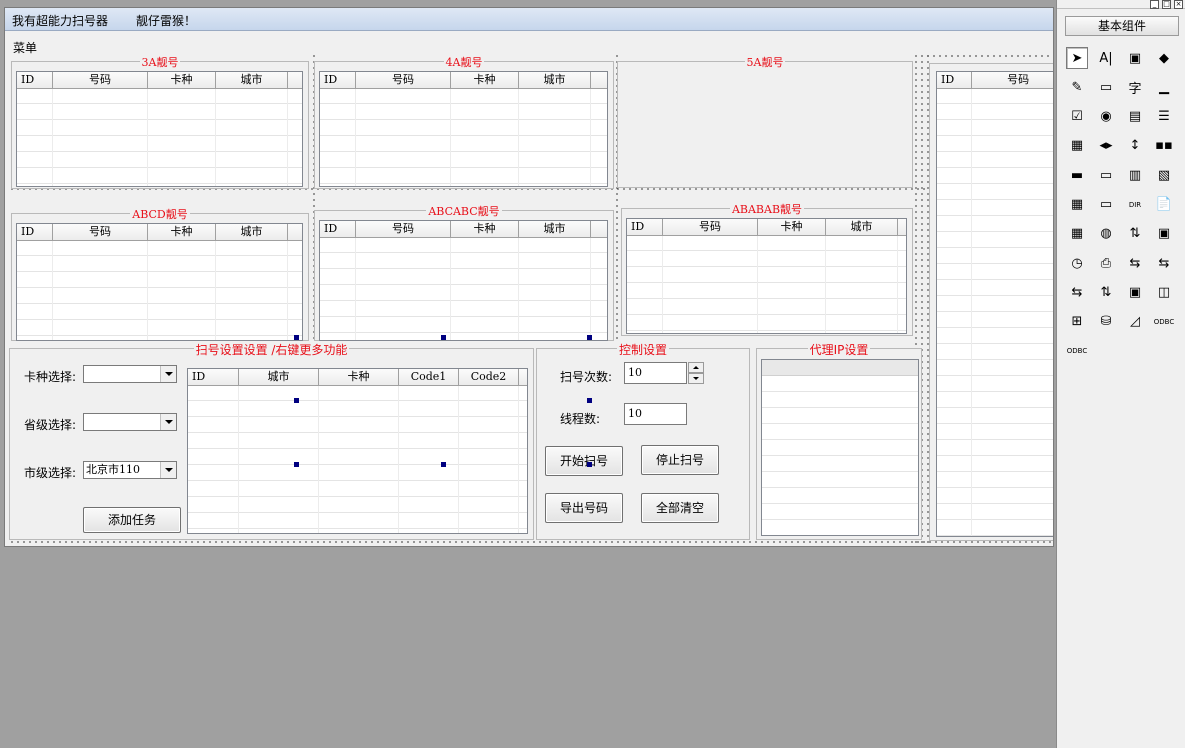 This screenshot has width=1185, height=748. Describe the element at coordinates (463, 280) in the screenshot. I see `table-abcabc: ID 号码 卡种 城市` at that location.